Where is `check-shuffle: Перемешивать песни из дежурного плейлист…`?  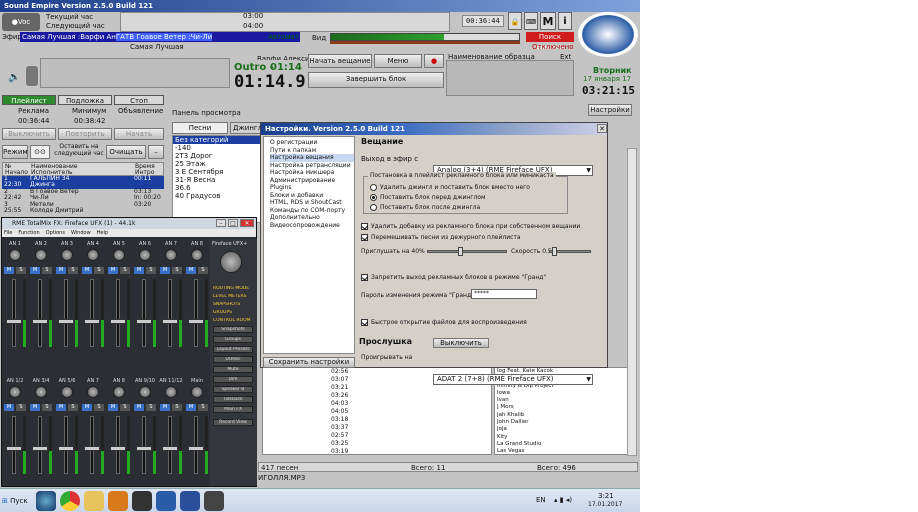 check-shuffle: Перемешивать песни из дежурного плейлист… is located at coordinates (441, 237).